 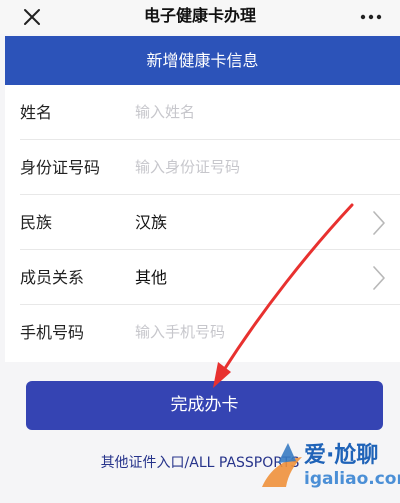 I want to click on name-label: 姓名, so click(x=36, y=112).